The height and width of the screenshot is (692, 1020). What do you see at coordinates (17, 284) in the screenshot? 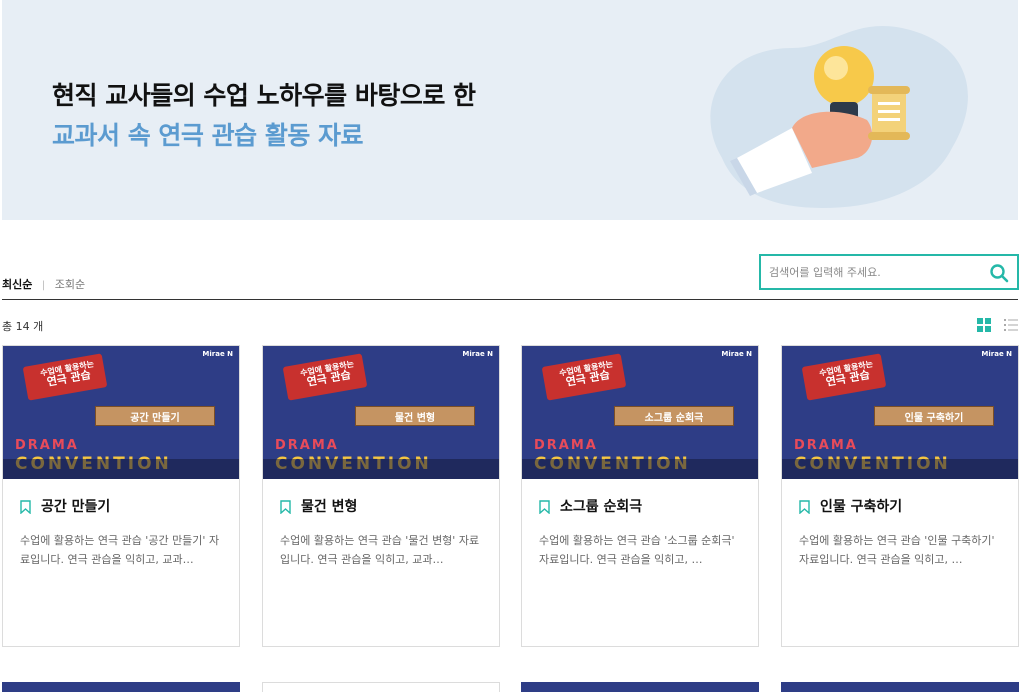
I see `sort-latest: 최신순` at bounding box center [17, 284].